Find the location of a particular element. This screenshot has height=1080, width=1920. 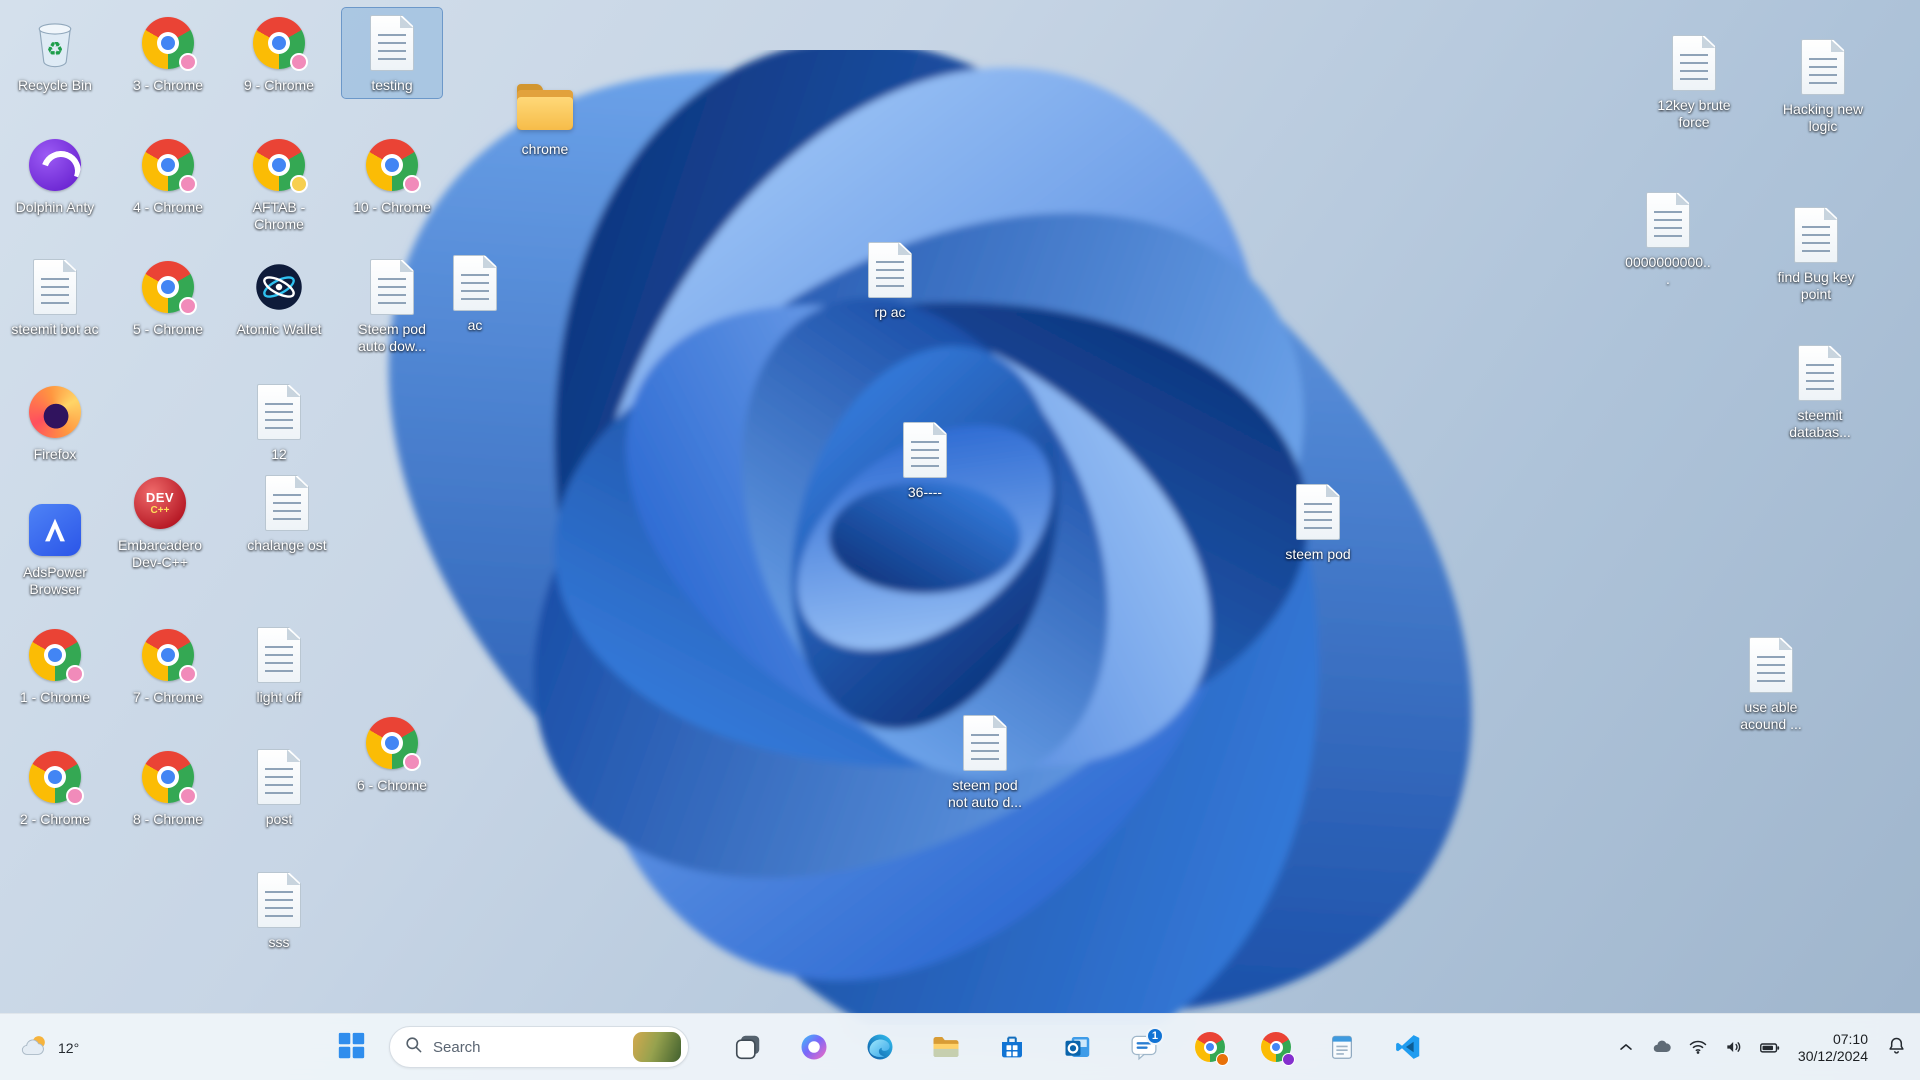

desktop-icon-label: 6 - Chrome is located at coordinates (392, 785).